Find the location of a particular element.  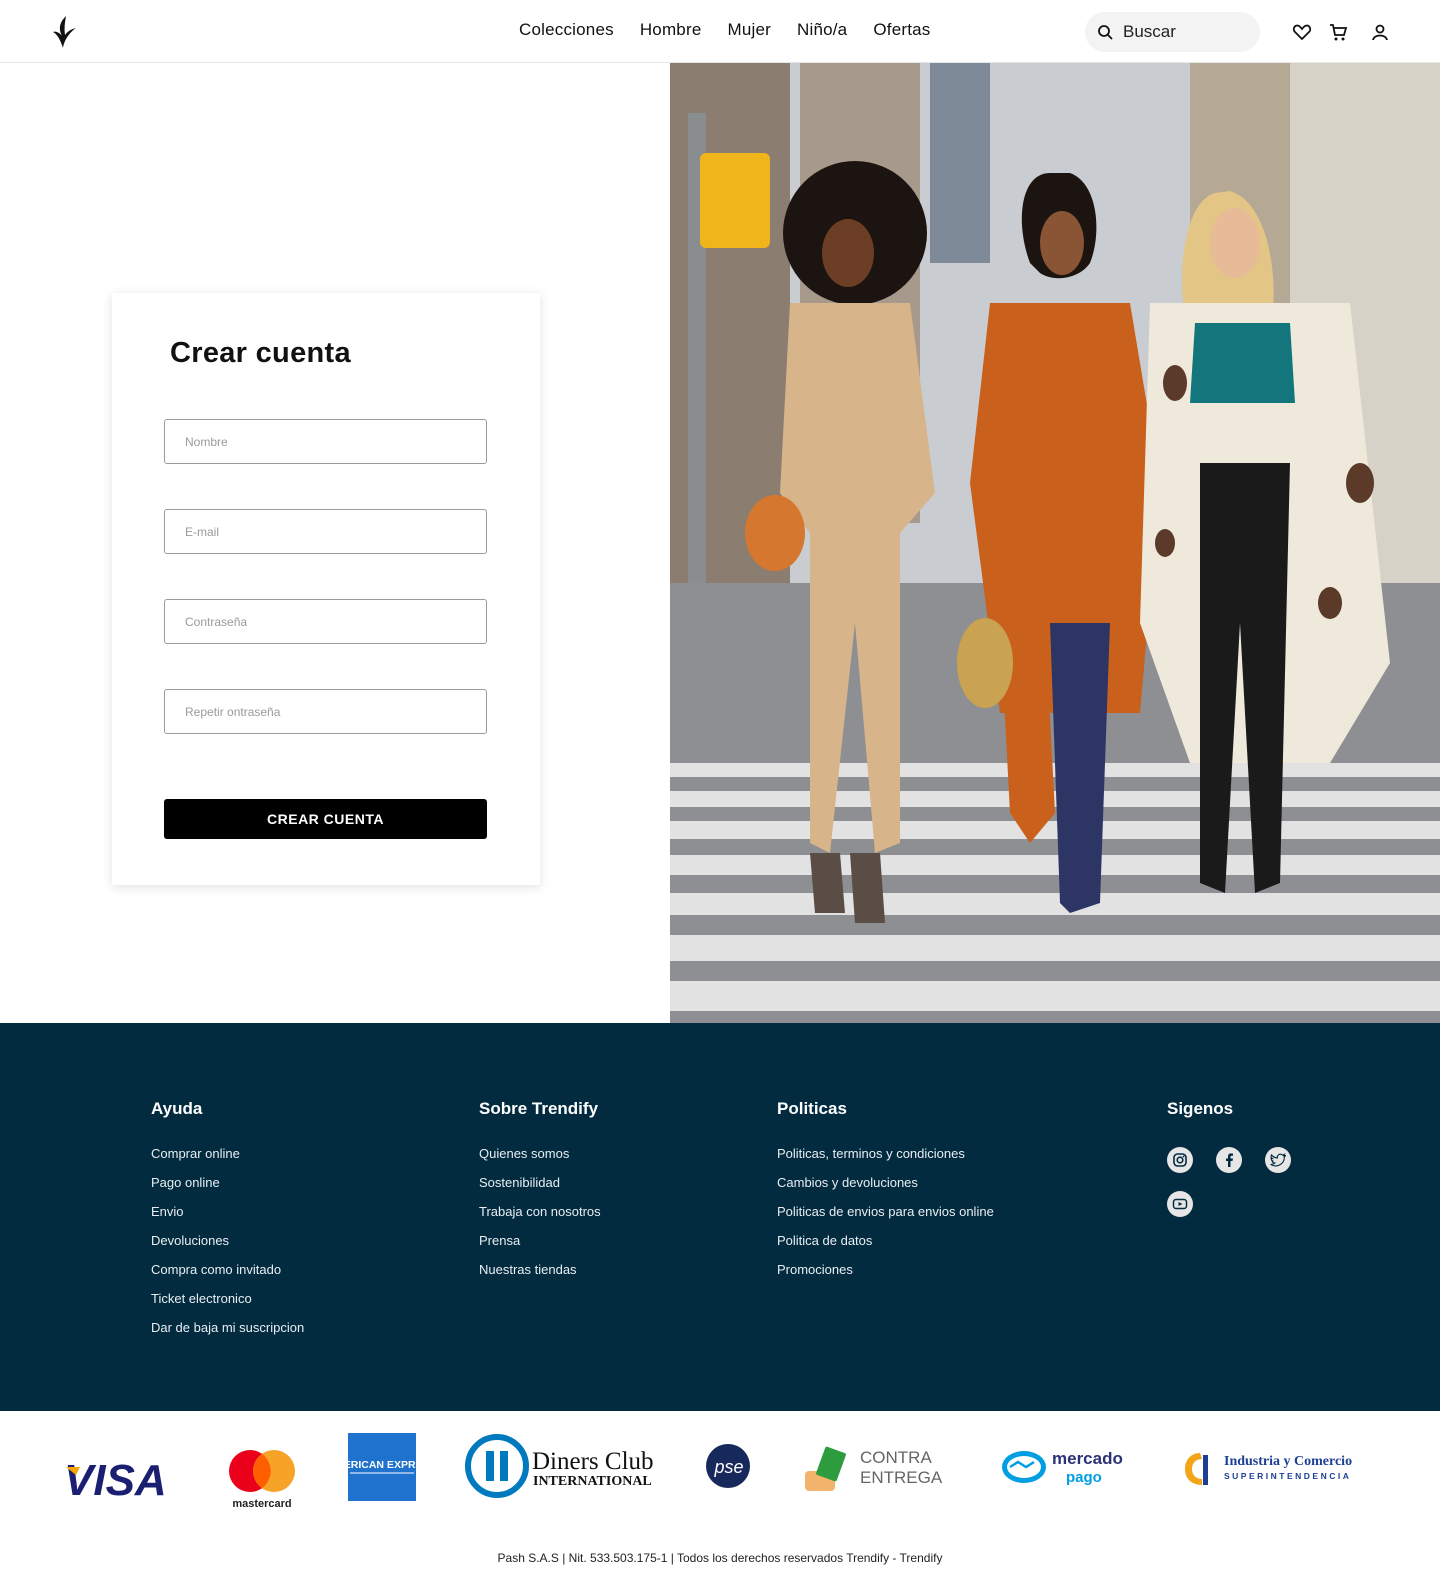

footer-link: Politicas de envios para envios online is located at coordinates (885, 1218).